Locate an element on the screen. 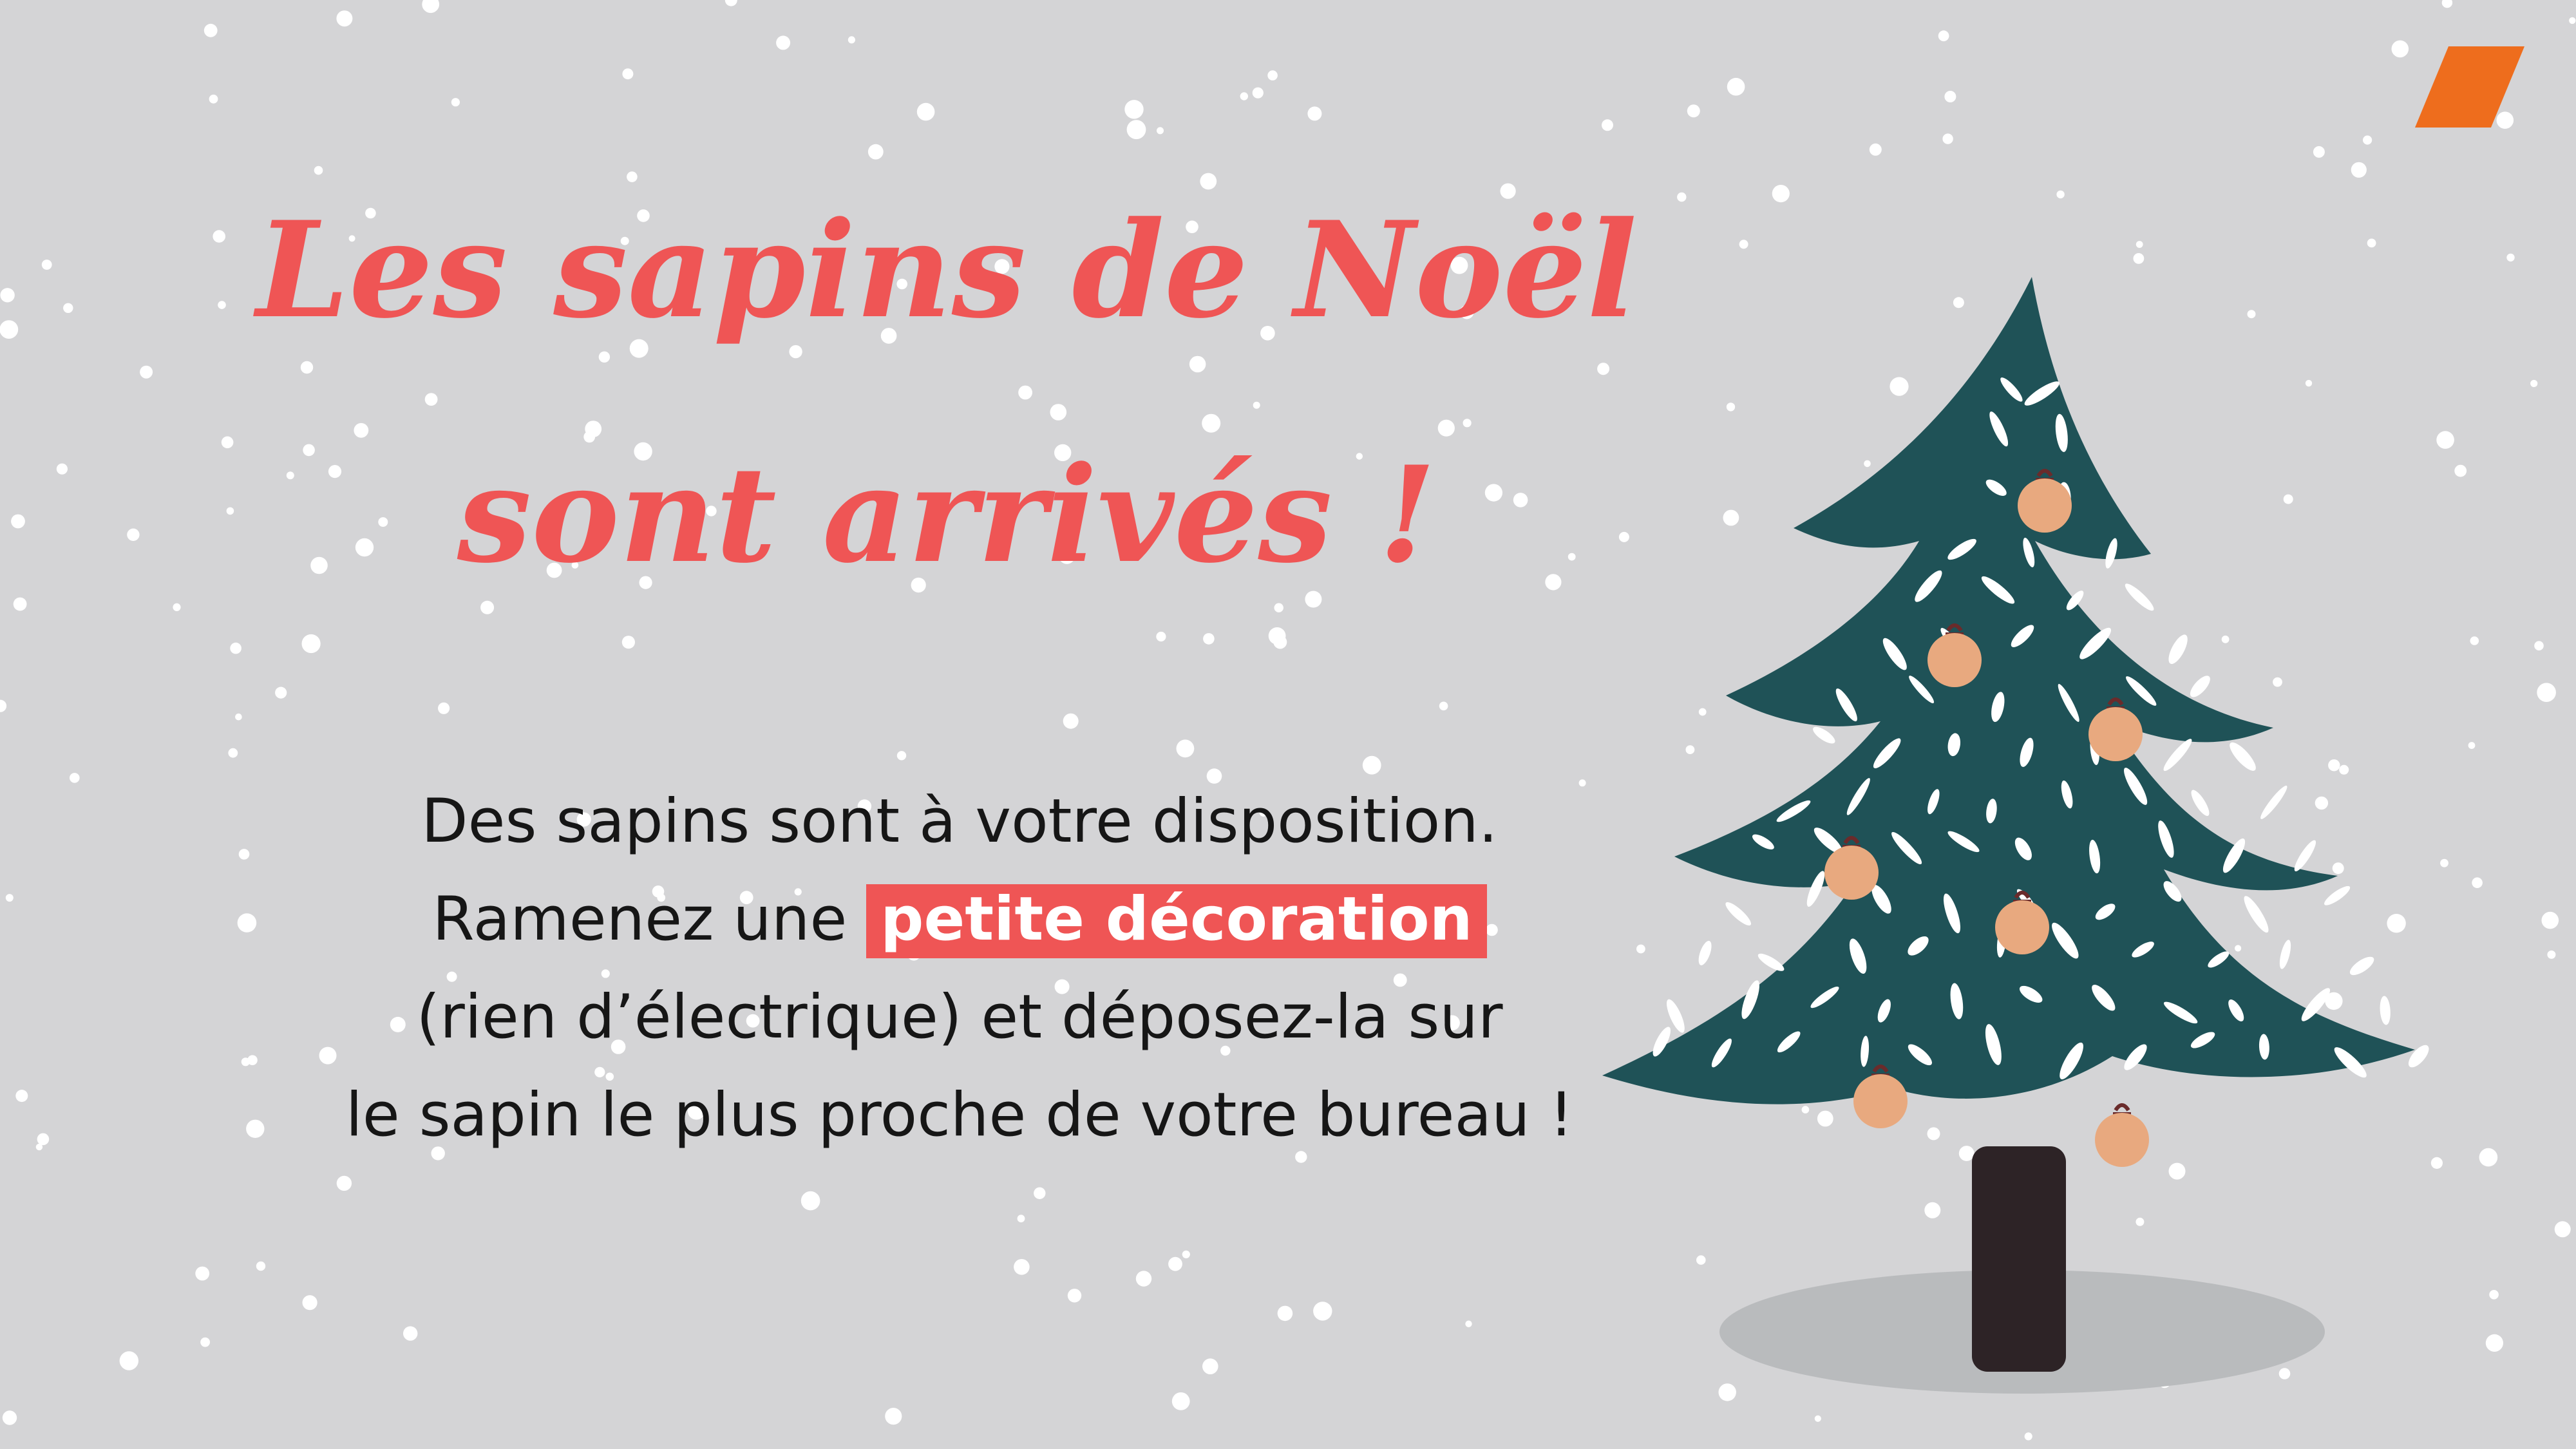 Image resolution: width=2576 pixels, height=1449 pixels. body-line-1: Des sapins sont à votre disposition. is located at coordinates (959, 821).